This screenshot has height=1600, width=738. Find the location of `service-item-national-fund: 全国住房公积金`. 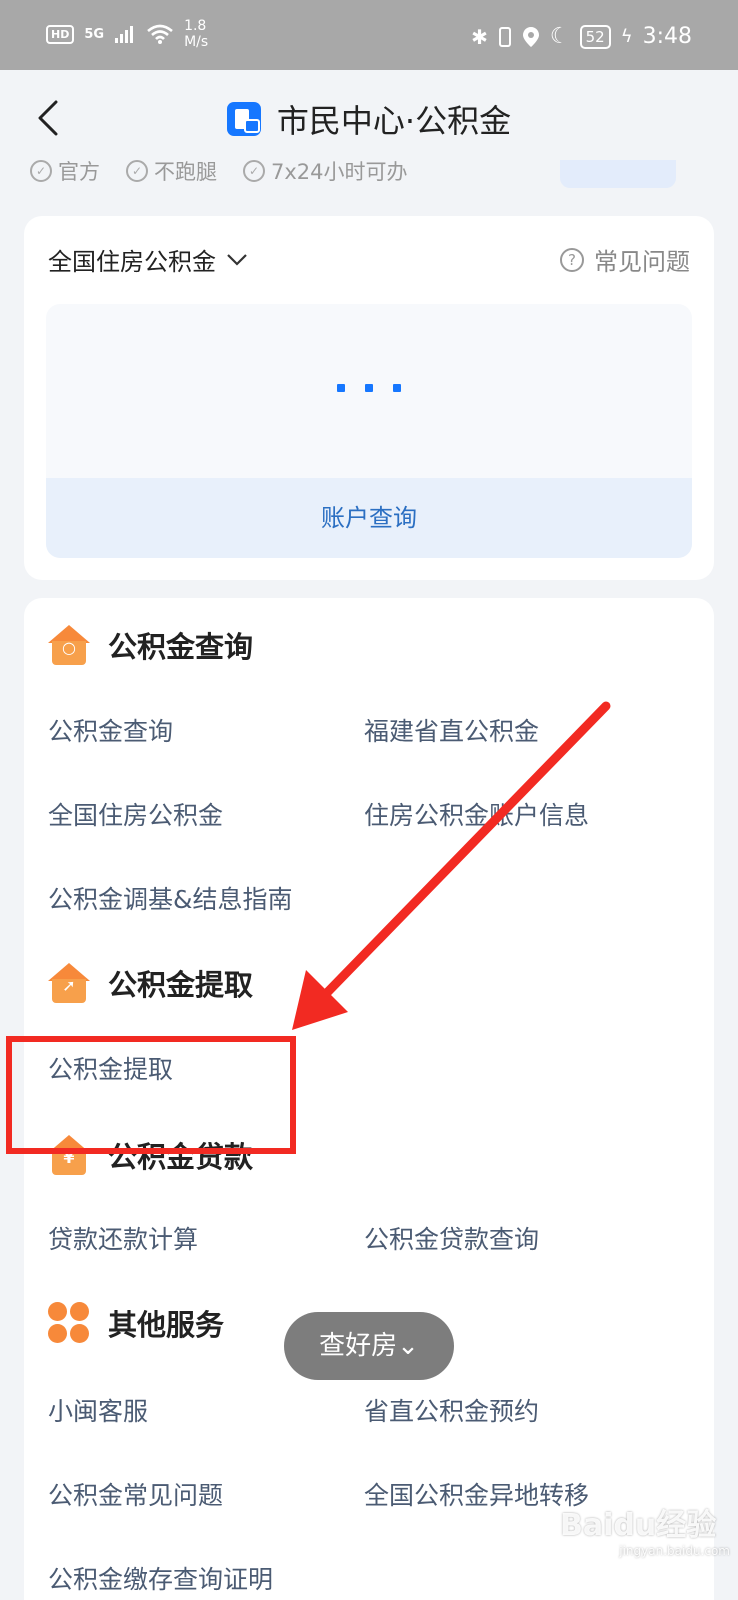

service-item-national-fund: 全国住房公积金 is located at coordinates (135, 814).